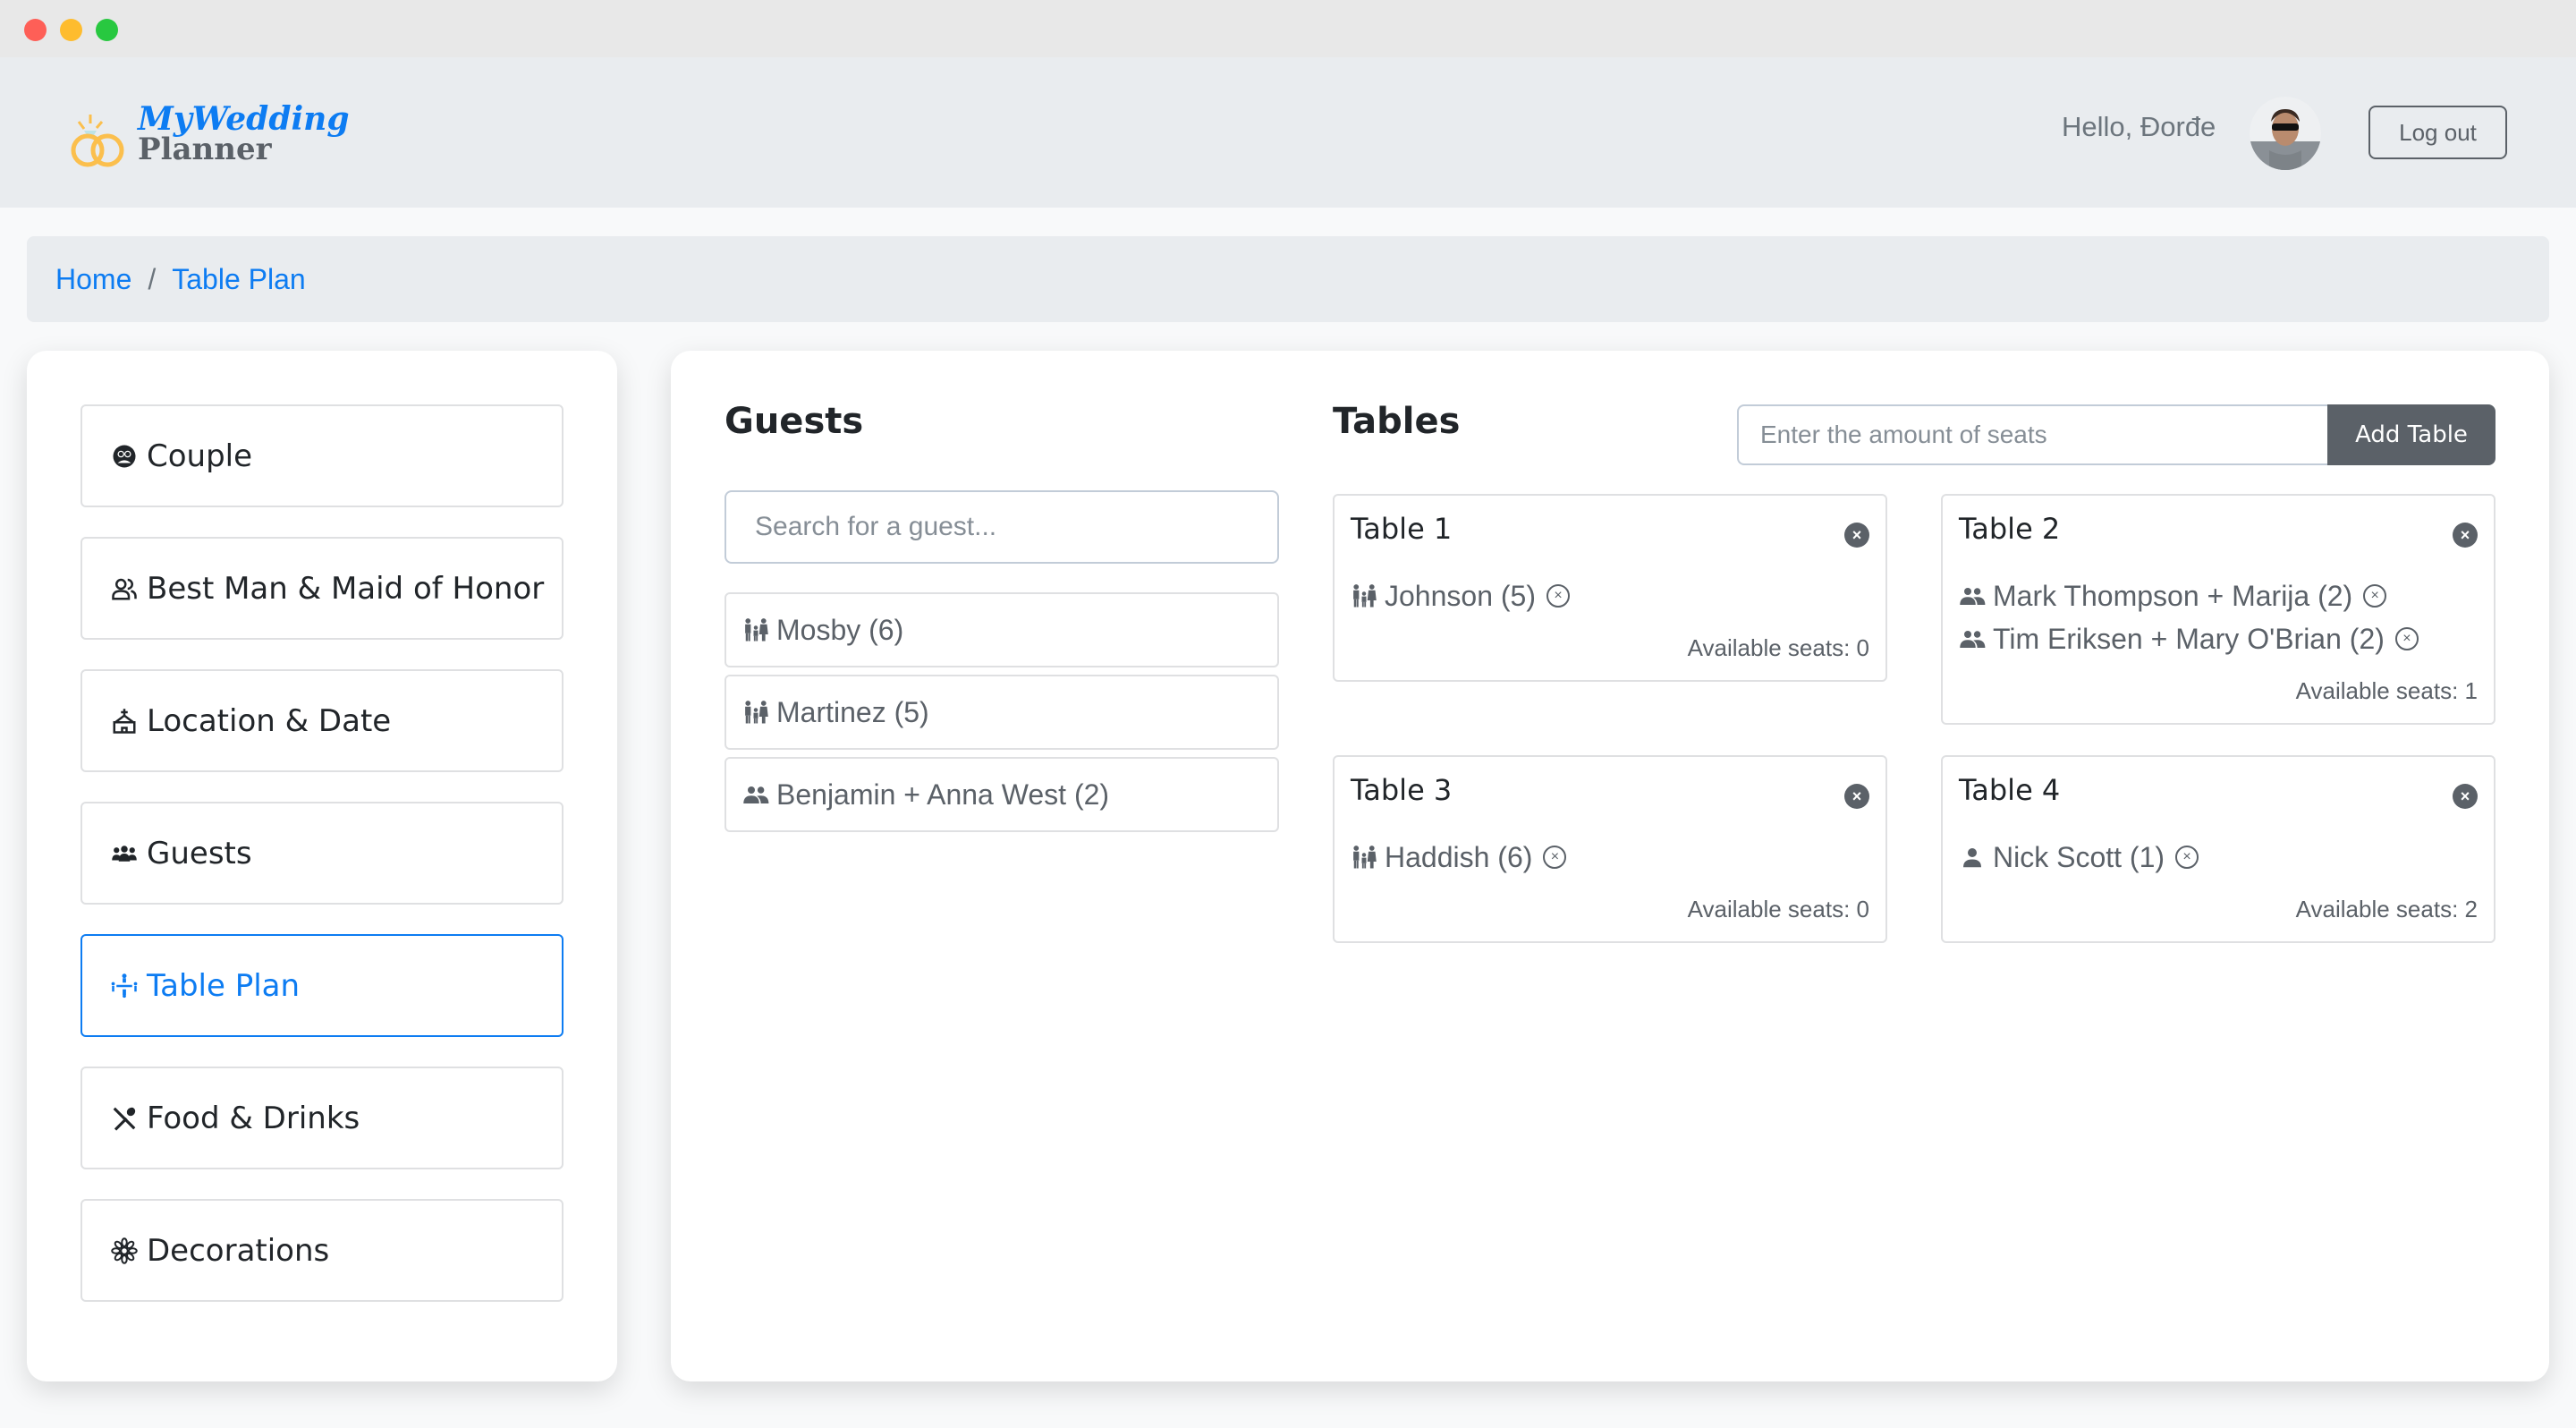  I want to click on window-close-button, so click(35, 30).